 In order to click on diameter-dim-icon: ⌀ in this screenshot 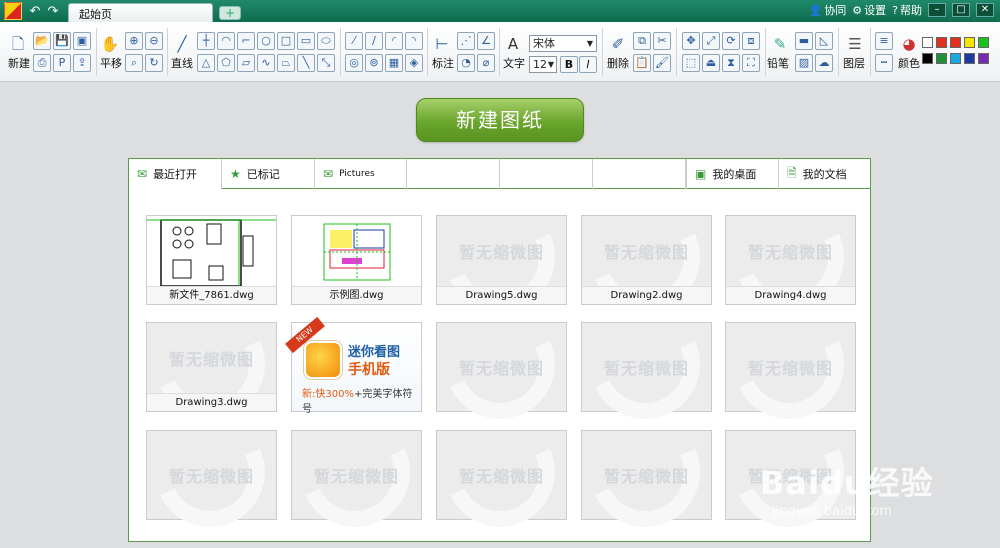, I will do `click(486, 63)`.